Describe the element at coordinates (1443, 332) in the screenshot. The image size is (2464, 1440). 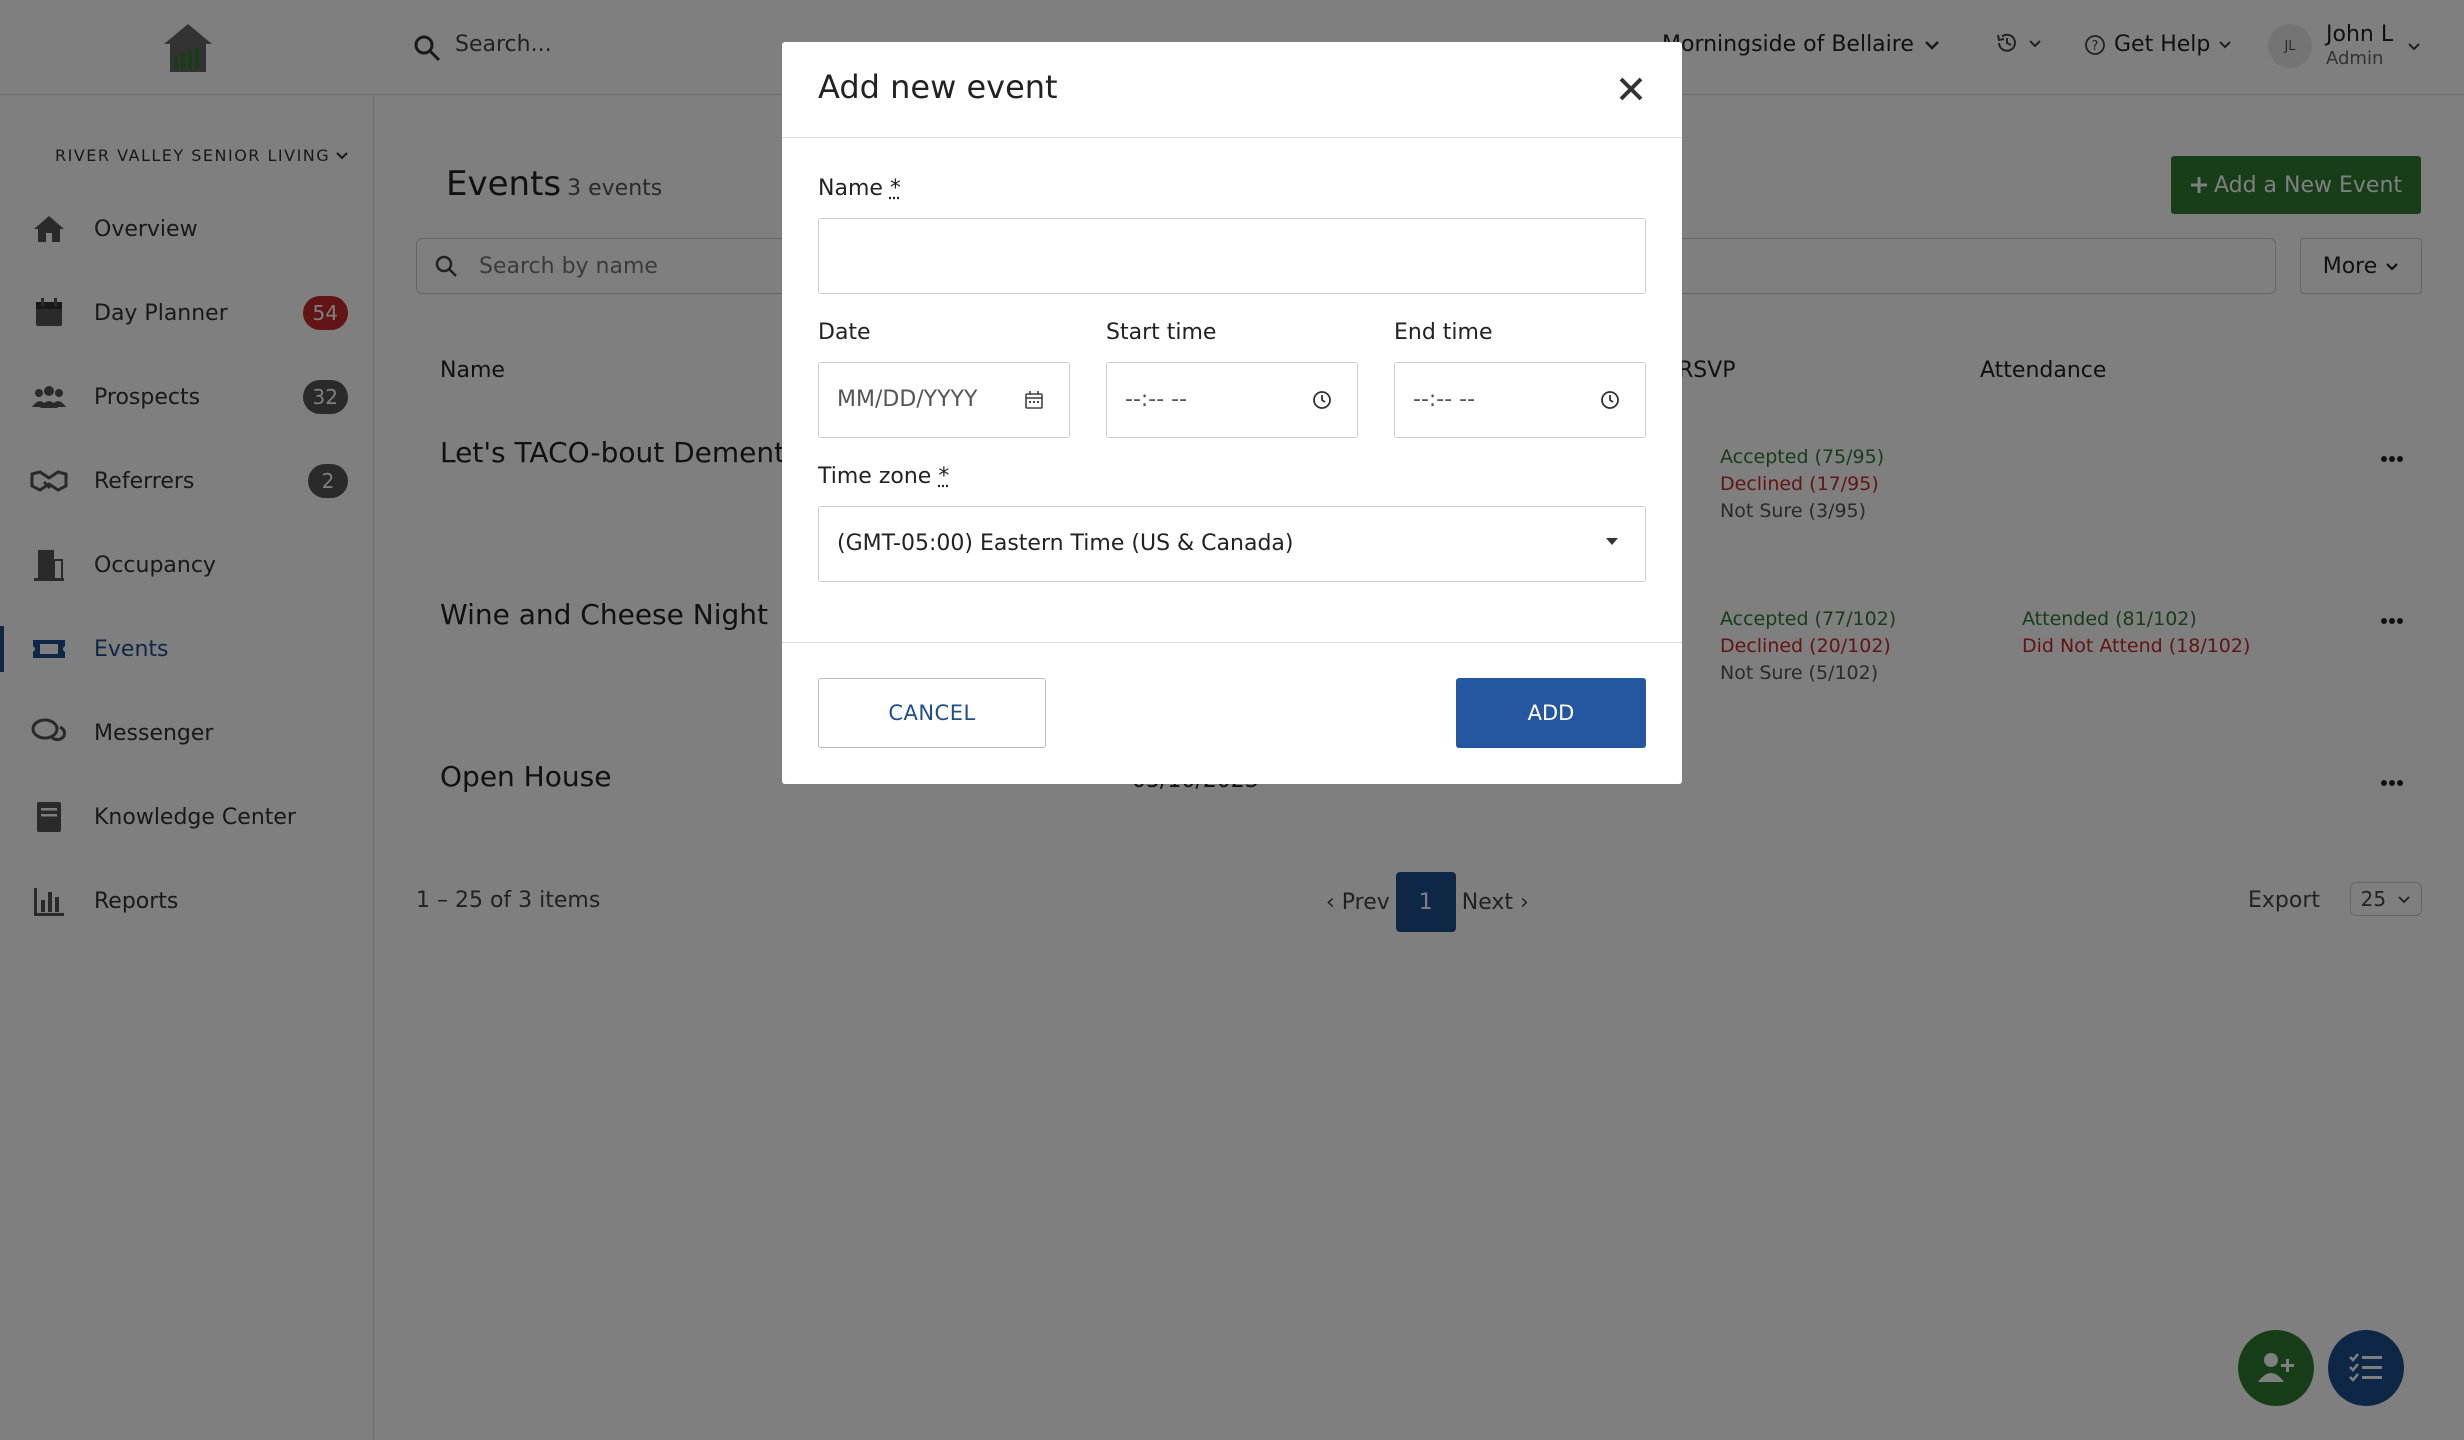
I see `end-time-label: End time` at that location.